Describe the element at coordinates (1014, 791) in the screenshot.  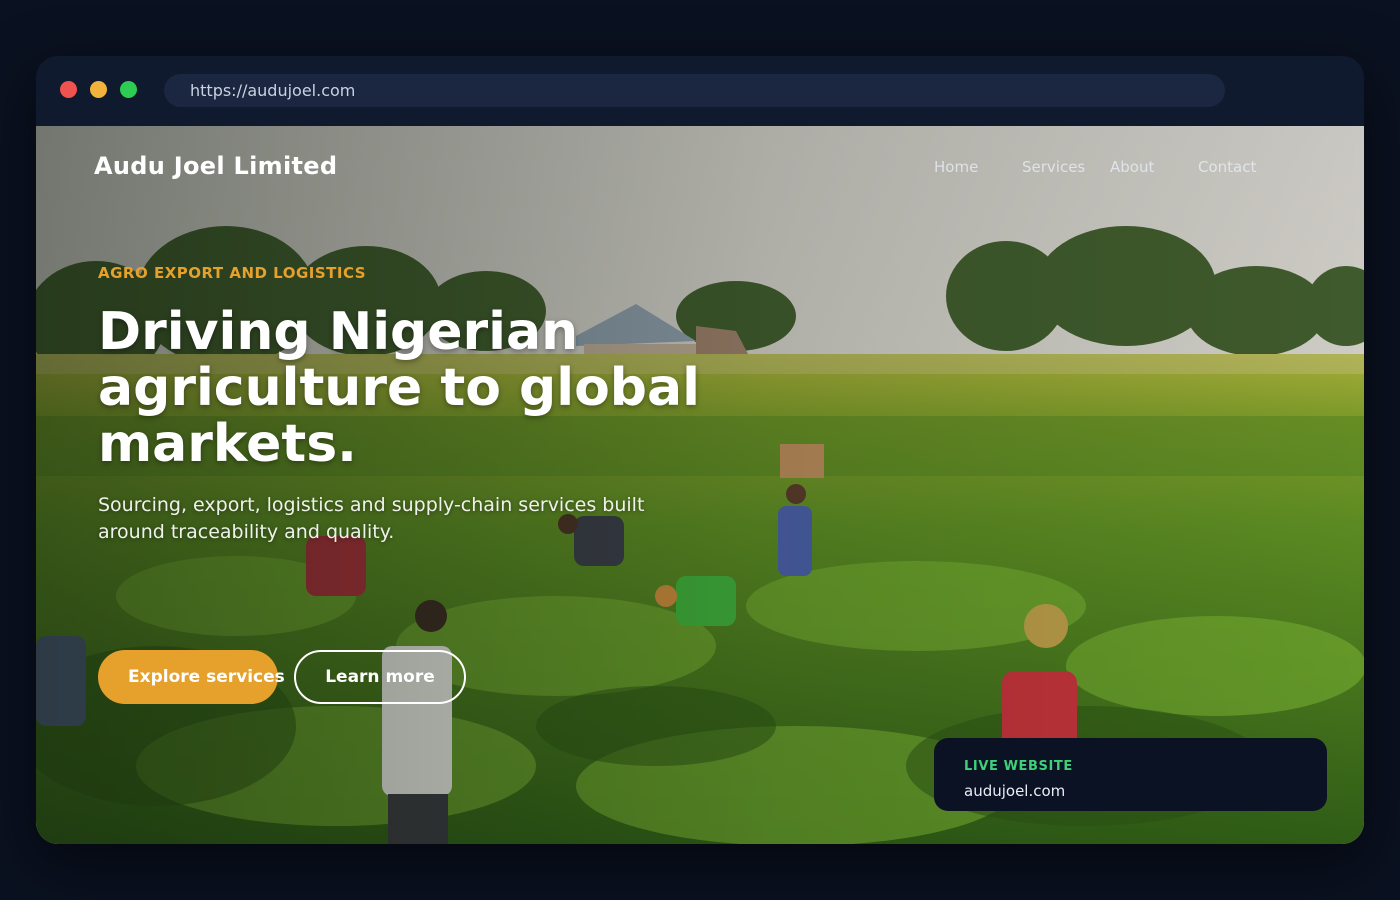
I see `live-website-domain: audujoel.com` at that location.